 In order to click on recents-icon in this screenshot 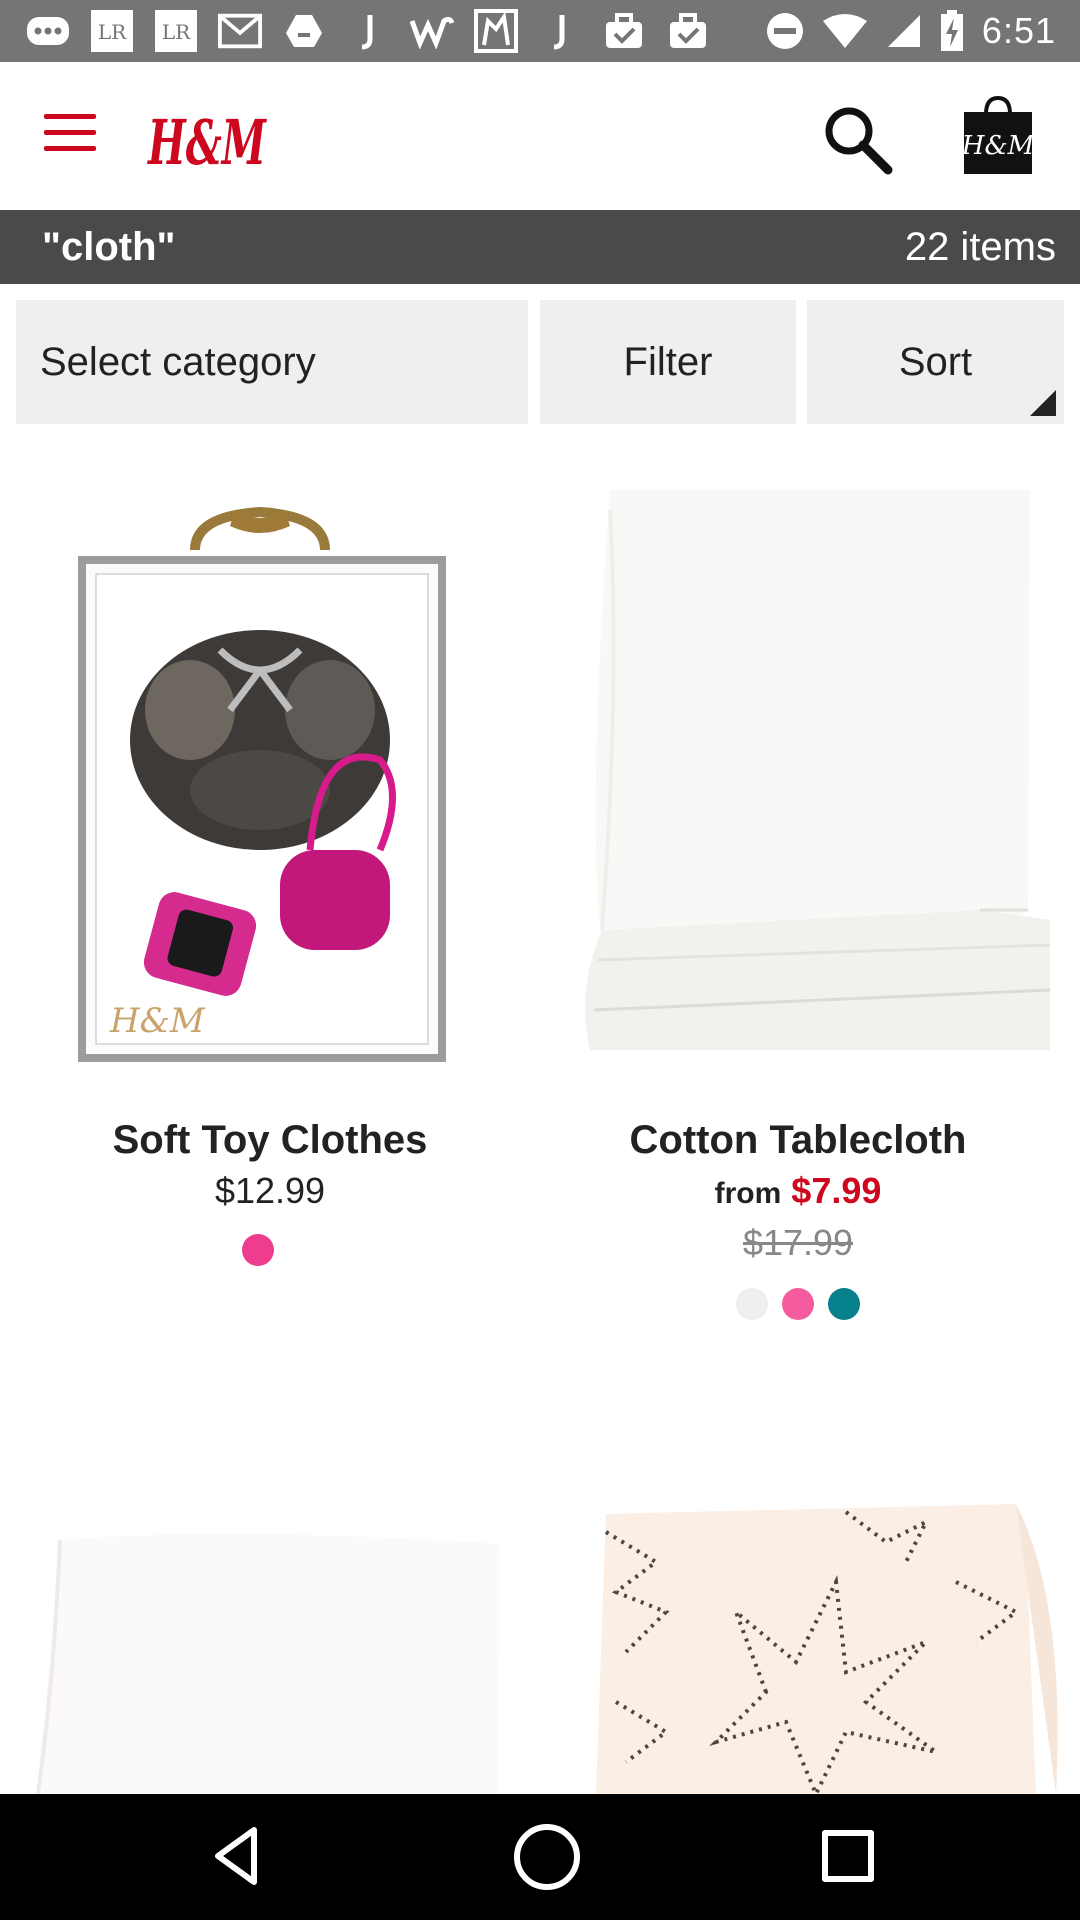, I will do `click(848, 1856)`.